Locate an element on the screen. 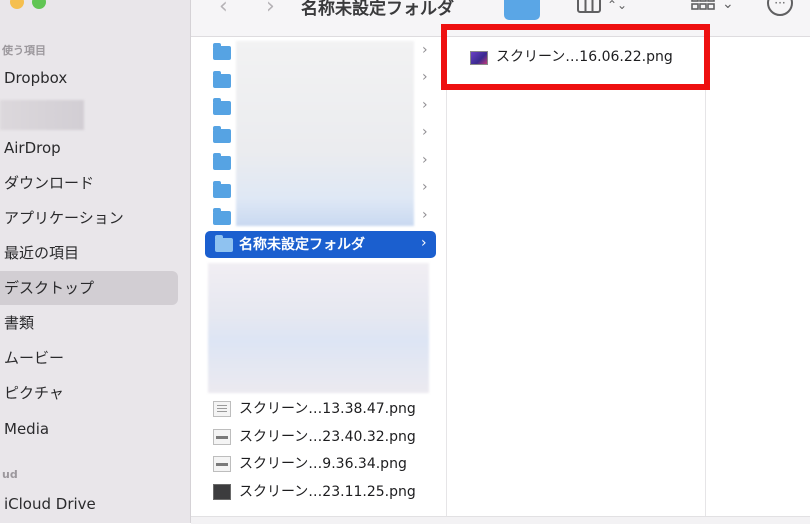 The image size is (810, 524). sidebar-section-icloud: ud is located at coordinates (10, 474).